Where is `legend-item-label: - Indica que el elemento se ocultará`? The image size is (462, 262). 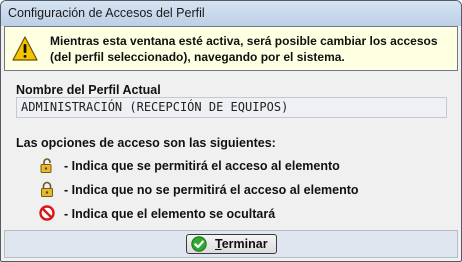
legend-item-label: - Indica que el elemento se ocultará is located at coordinates (170, 214).